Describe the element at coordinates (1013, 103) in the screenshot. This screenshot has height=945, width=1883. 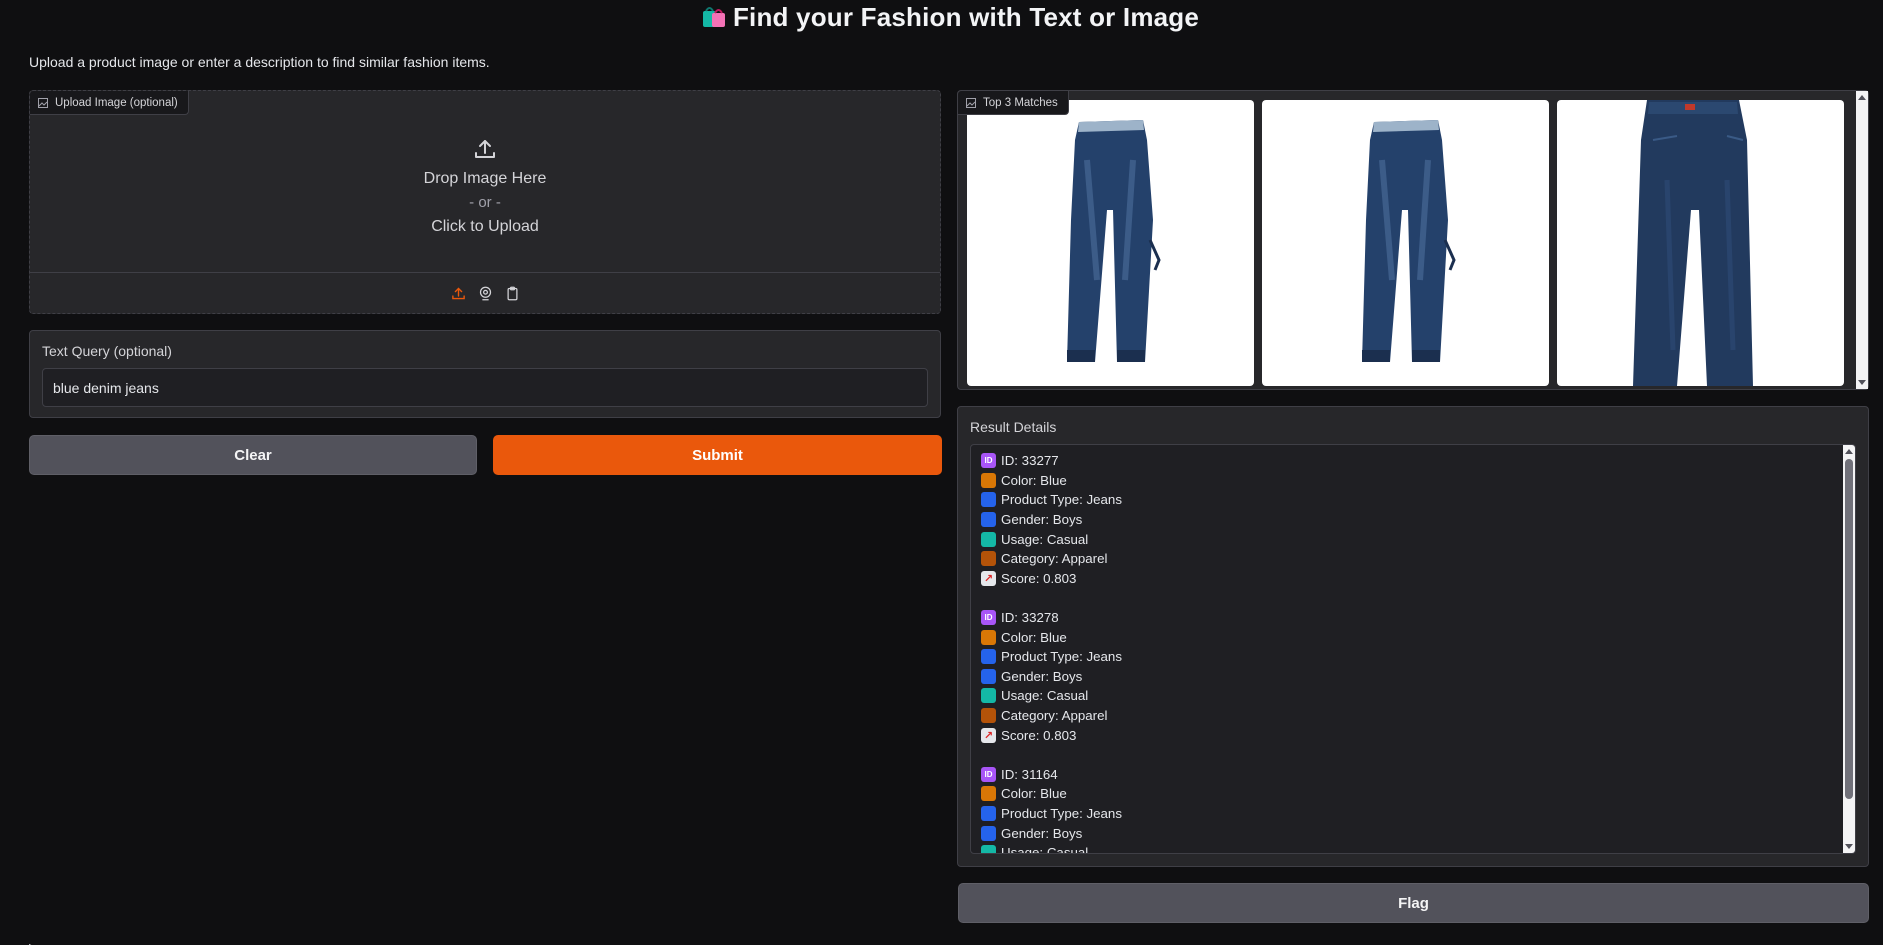
I see `gallery-label: Top 3 Matches` at that location.